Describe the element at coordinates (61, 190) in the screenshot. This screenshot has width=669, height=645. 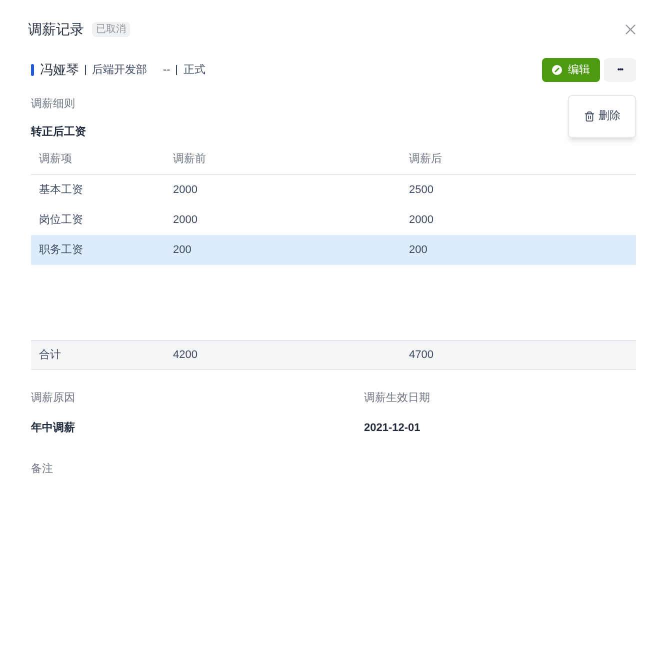
I see `table-cell-text: 基本工资` at that location.